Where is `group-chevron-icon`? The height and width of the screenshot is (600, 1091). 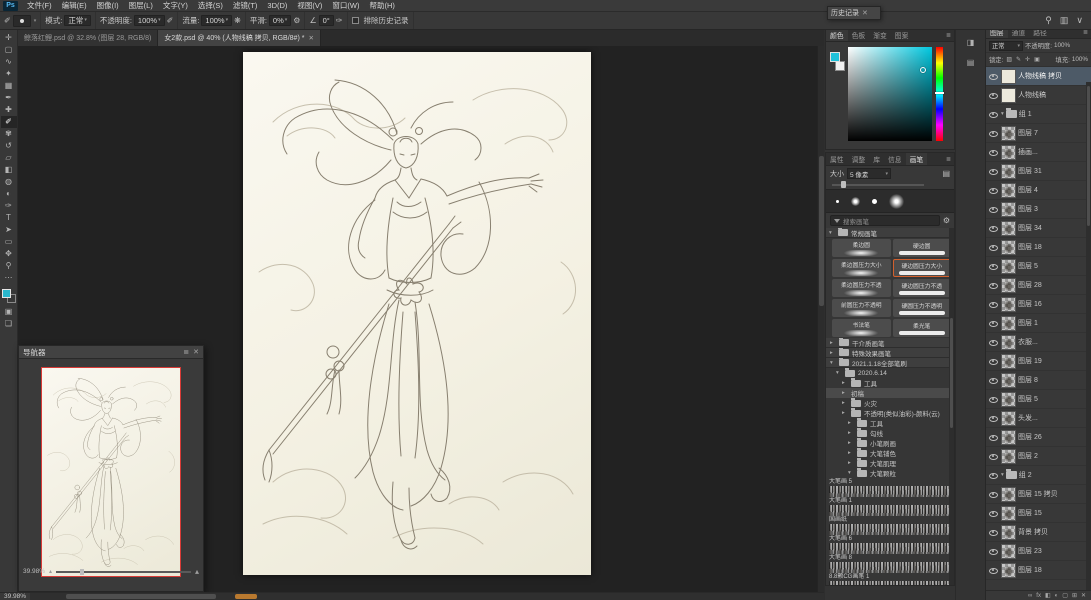 group-chevron-icon is located at coordinates (1002, 114).